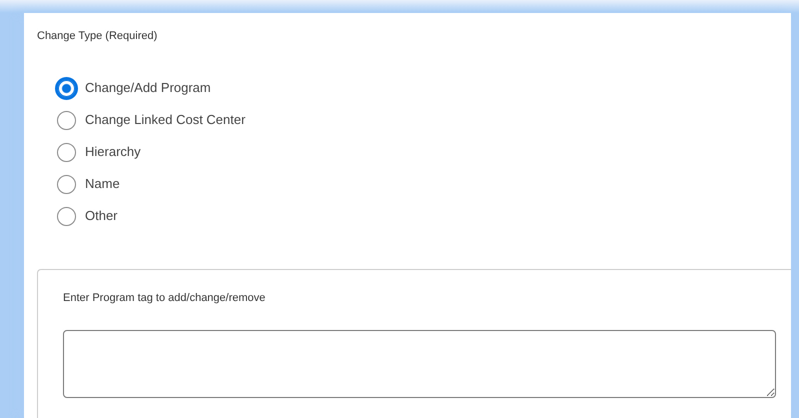 The height and width of the screenshot is (418, 799). What do you see at coordinates (164, 298) in the screenshot?
I see `field-label: Enter Program tag to add/change/remove` at bounding box center [164, 298].